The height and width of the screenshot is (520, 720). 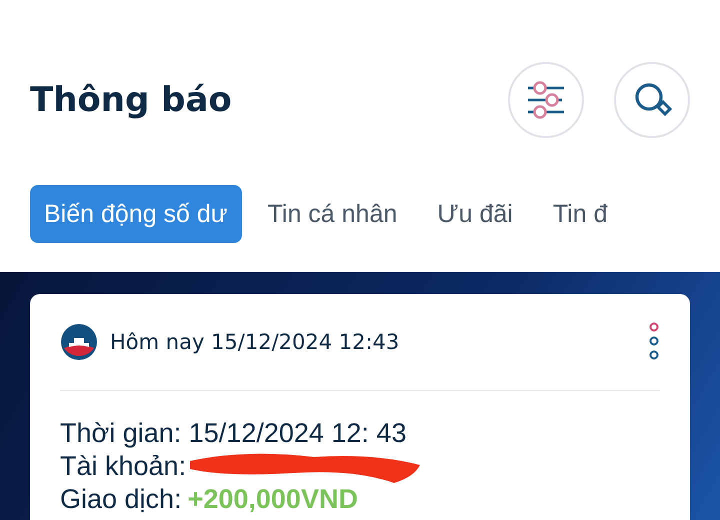 I want to click on tab: Tin đ, so click(x=580, y=214).